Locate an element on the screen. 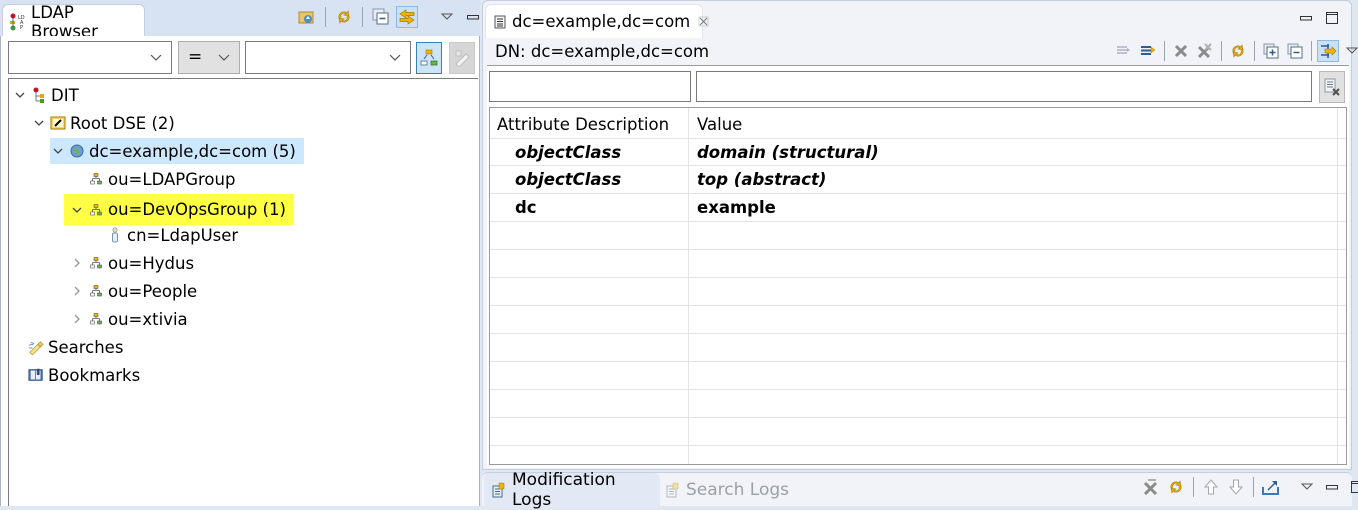 This screenshot has width=1358, height=510. tree-item-dit: DIT is located at coordinates (45, 95).